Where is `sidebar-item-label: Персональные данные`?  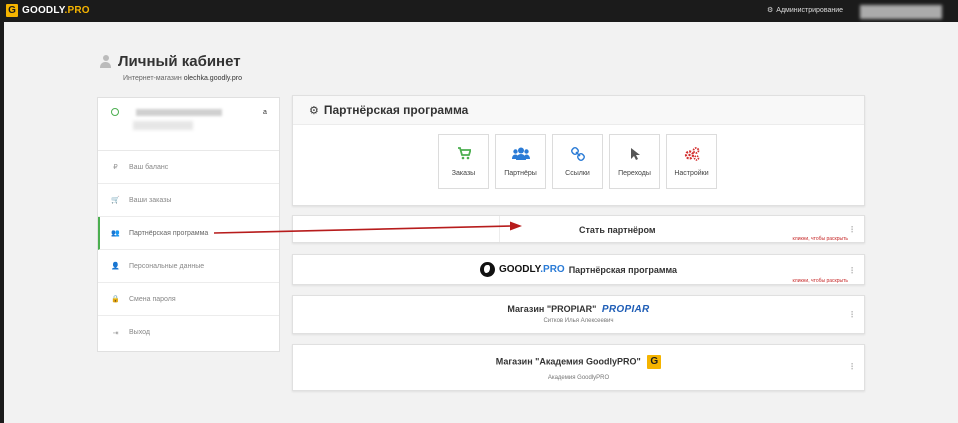
sidebar-item-label: Персональные данные is located at coordinates (167, 266).